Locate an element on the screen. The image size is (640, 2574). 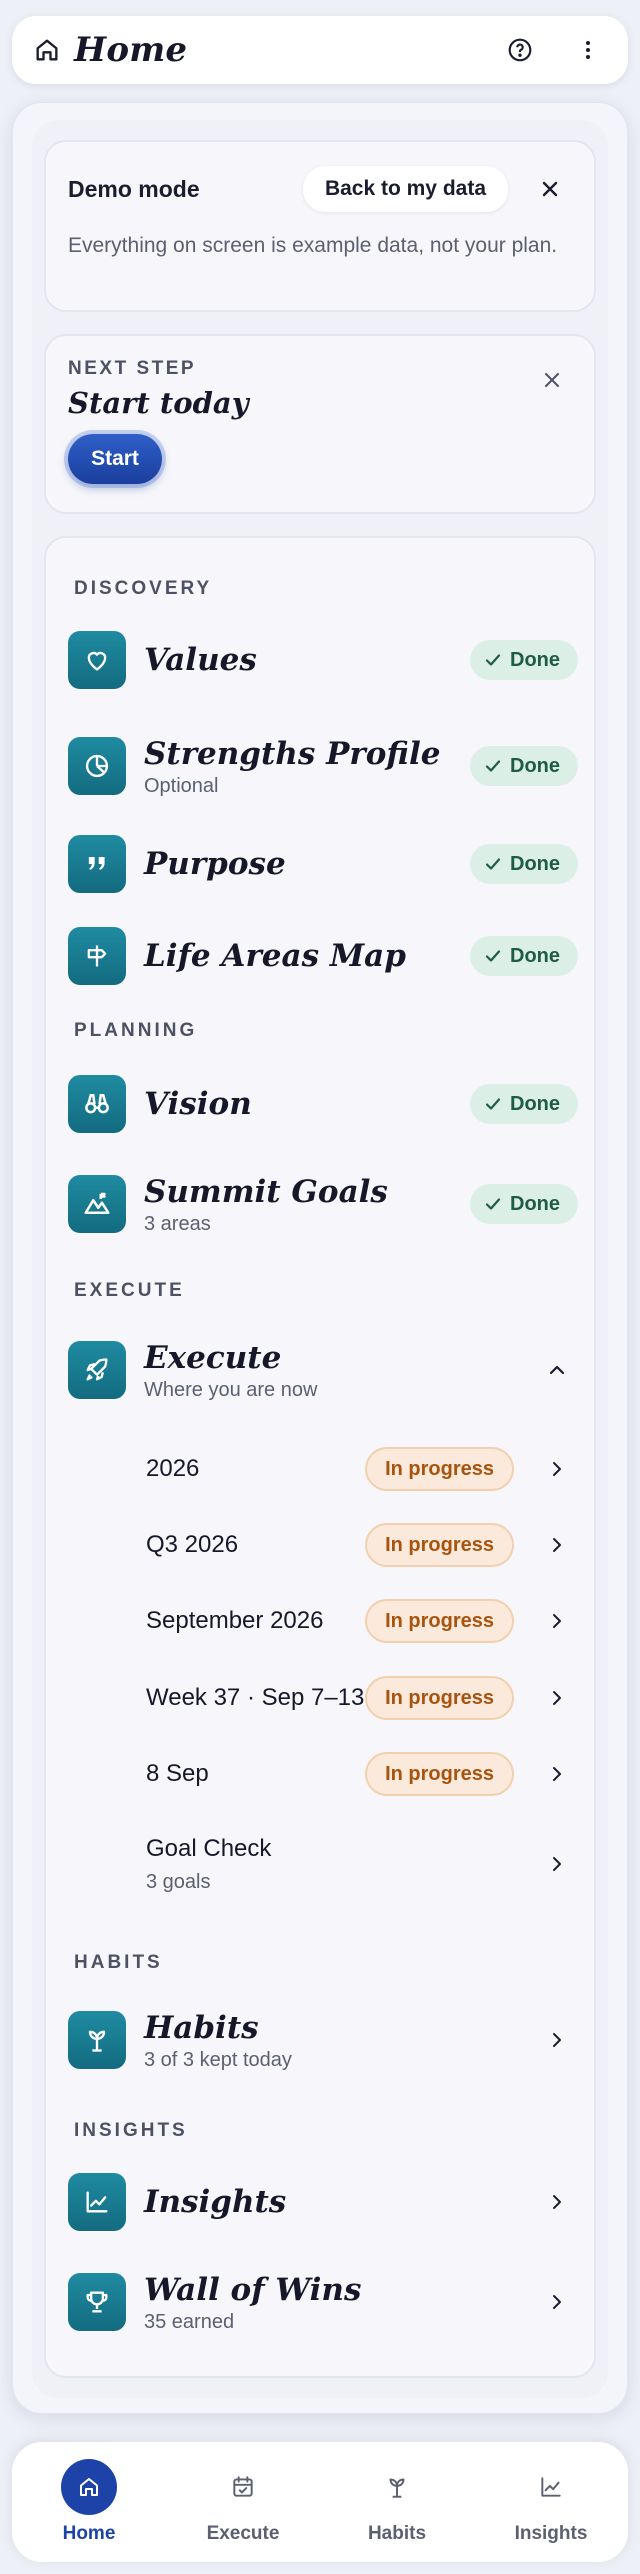
item-name: Execute is located at coordinates (213, 1357).